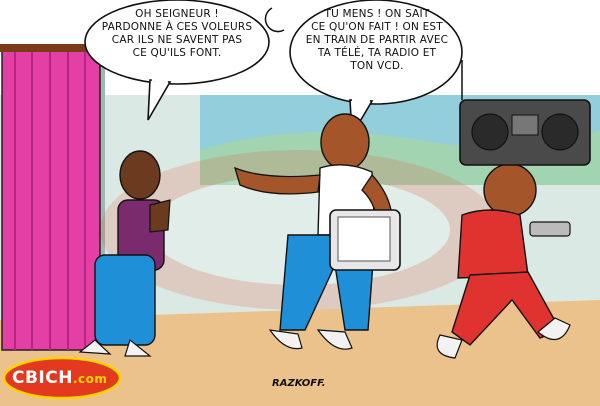  I want to click on logo-text: CBICH.com, so click(59, 378).